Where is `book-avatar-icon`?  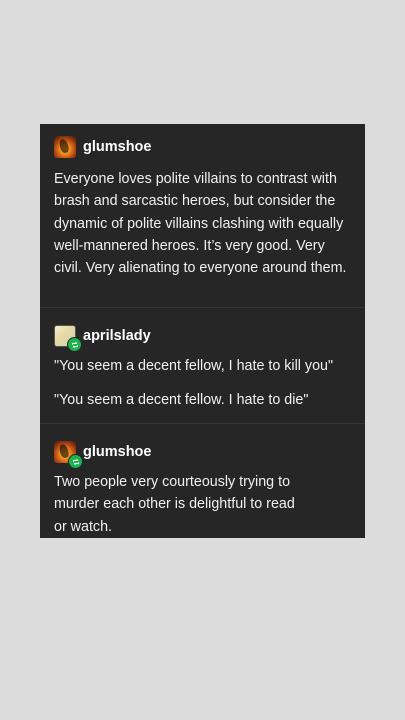
book-avatar-icon is located at coordinates (68, 338).